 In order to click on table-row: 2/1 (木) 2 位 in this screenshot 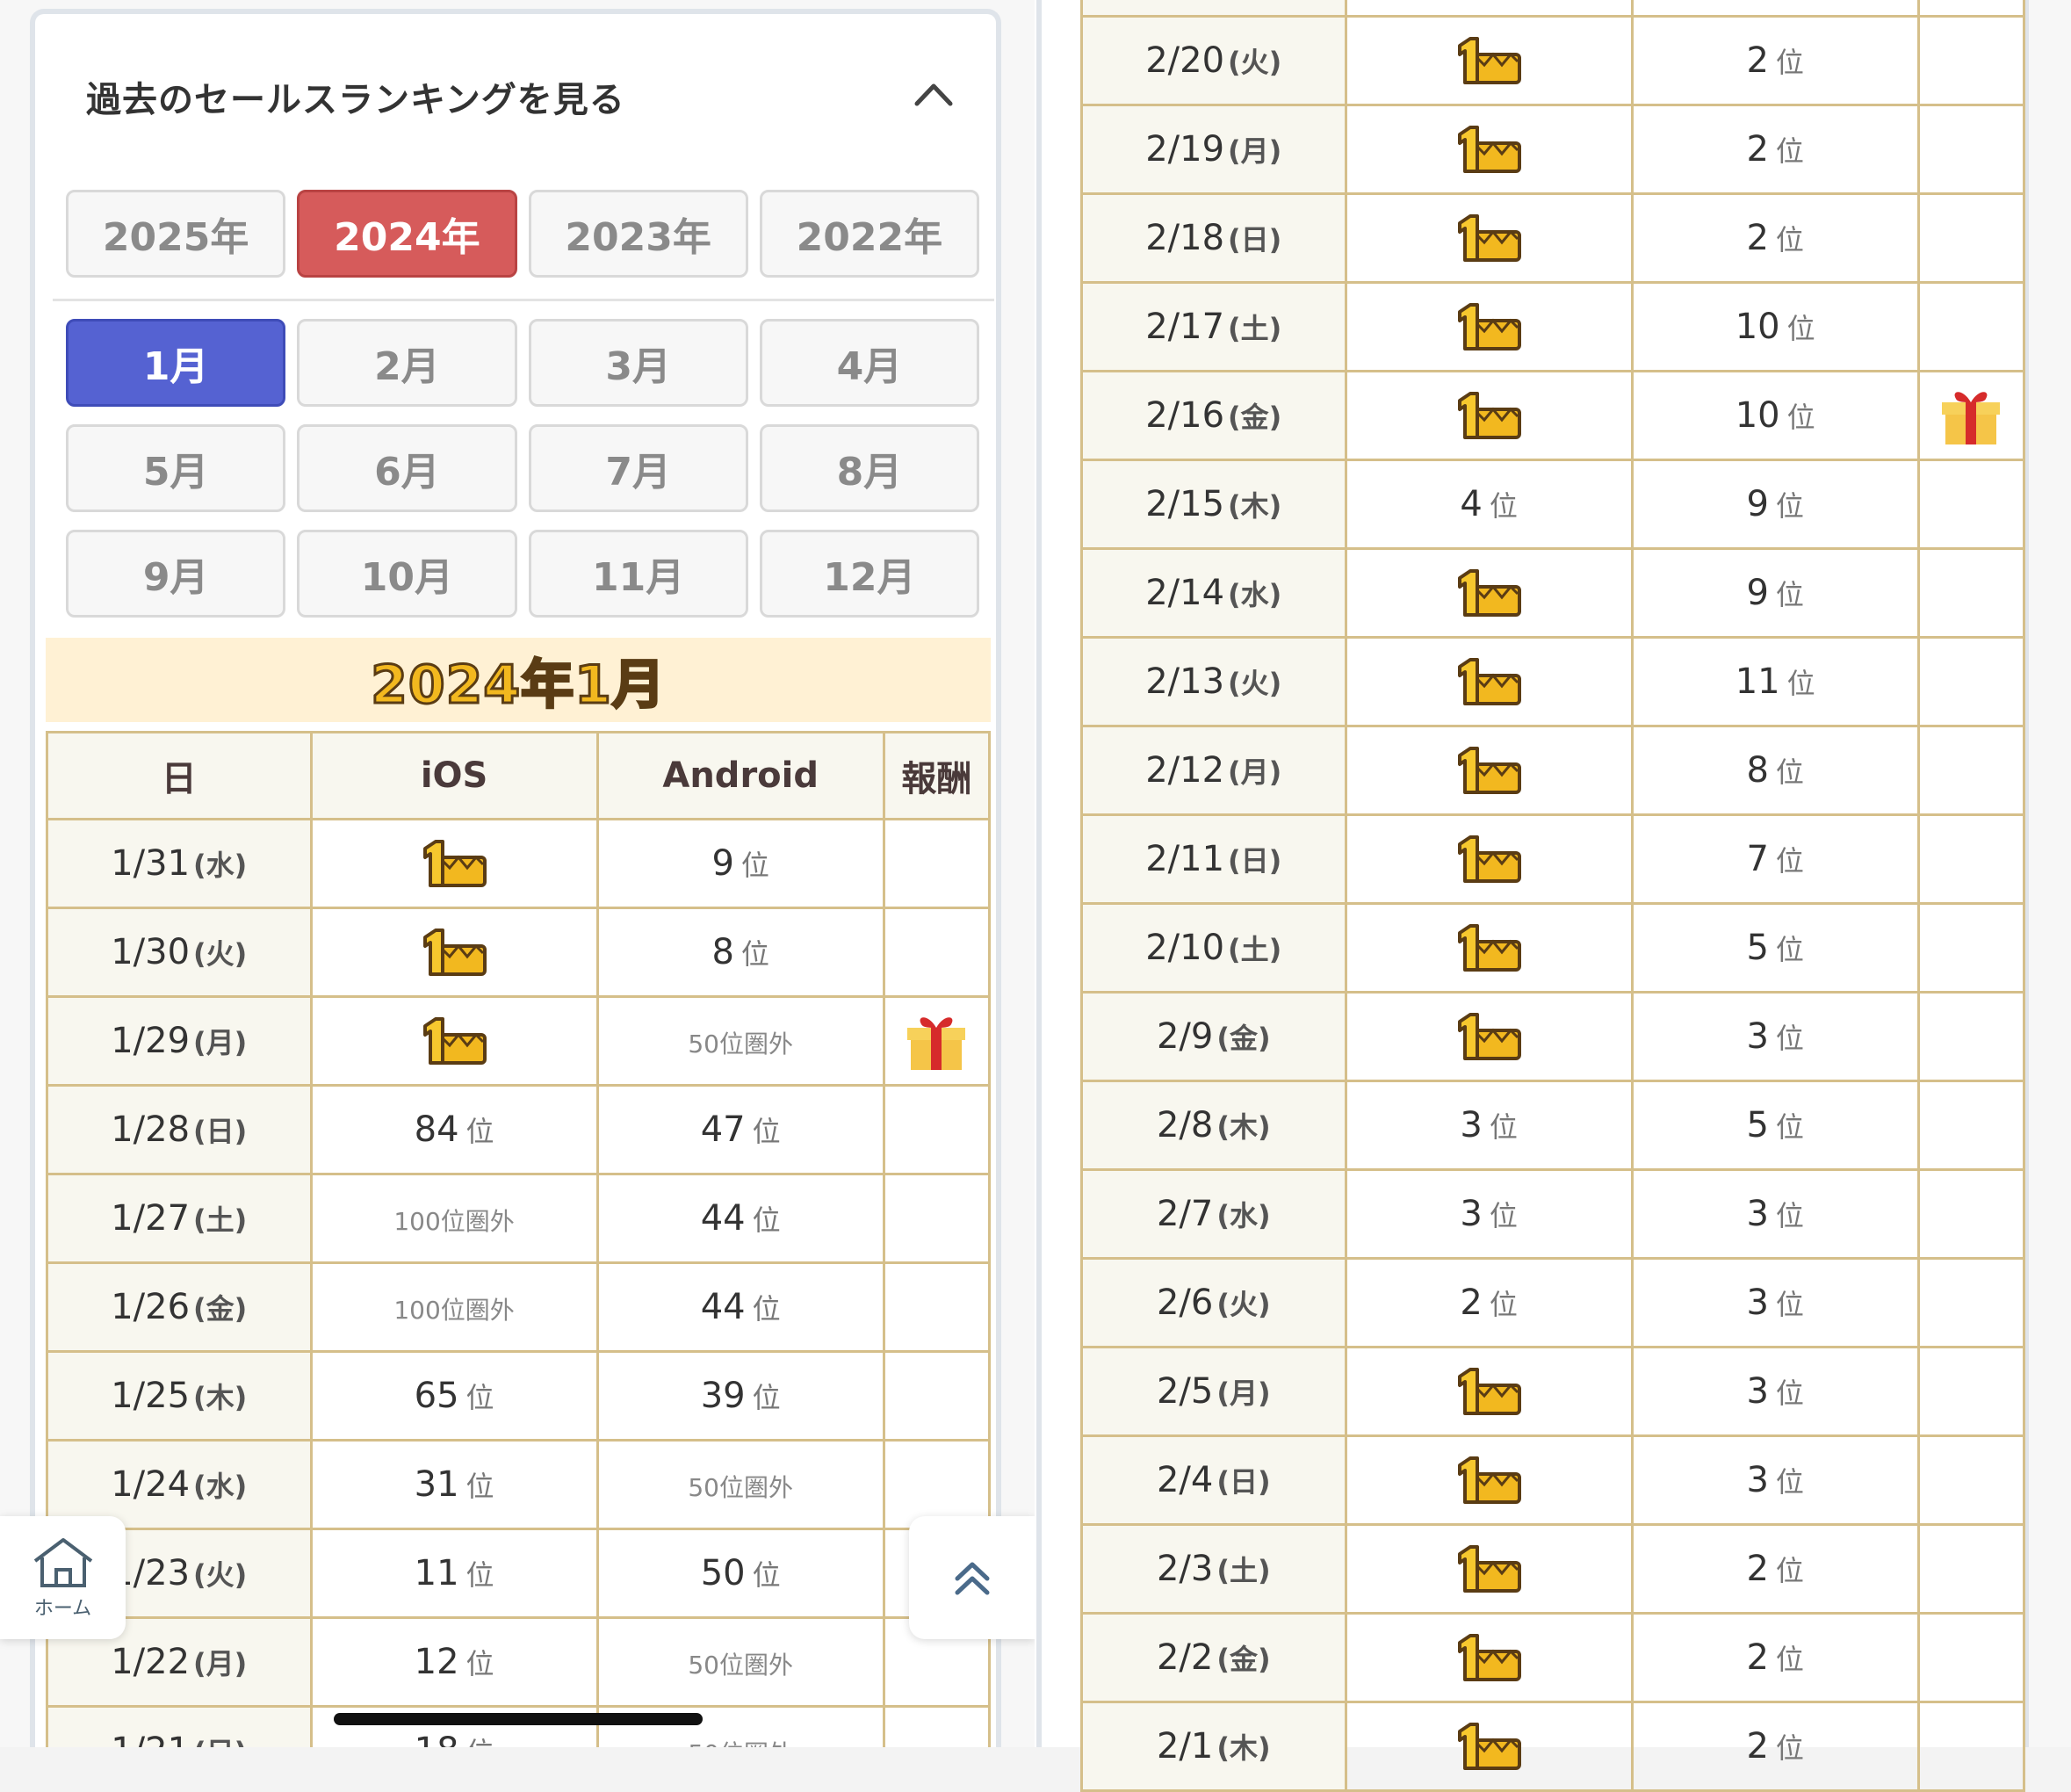, I will do `click(1553, 1746)`.